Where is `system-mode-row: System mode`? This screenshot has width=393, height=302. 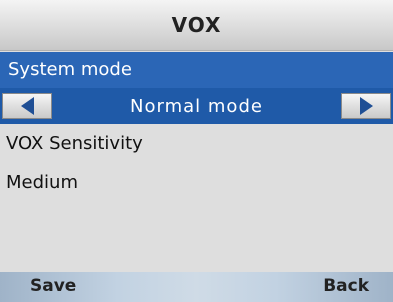 system-mode-row: System mode is located at coordinates (196, 70).